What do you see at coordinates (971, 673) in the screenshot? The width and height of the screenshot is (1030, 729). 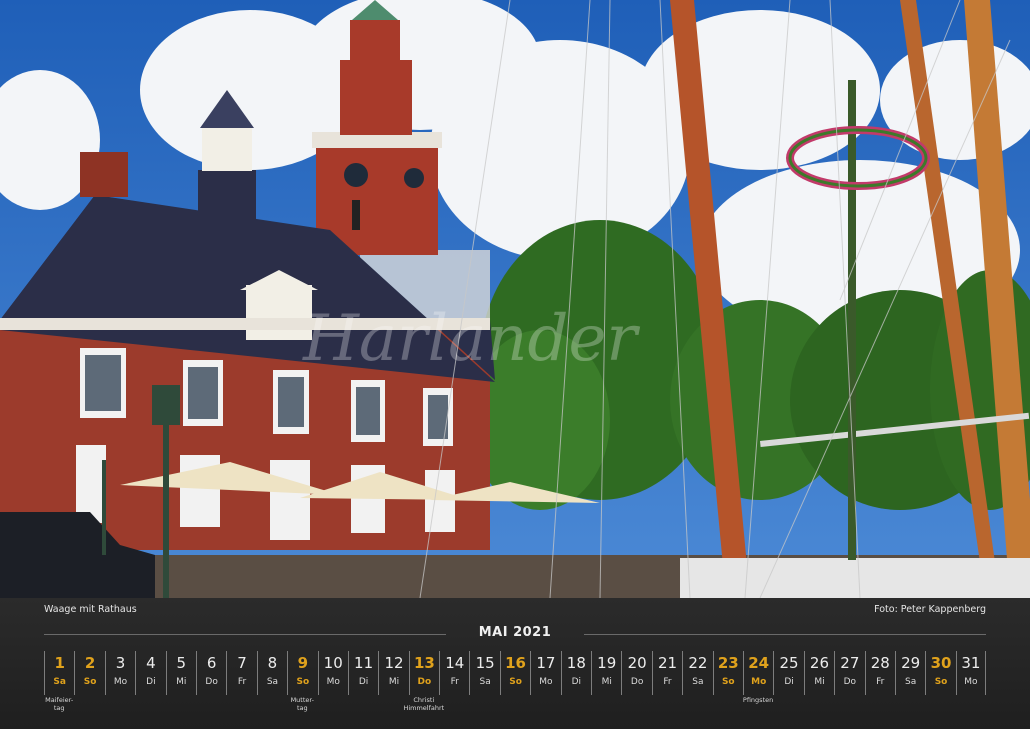 I see `day-cell: 31 Mo` at bounding box center [971, 673].